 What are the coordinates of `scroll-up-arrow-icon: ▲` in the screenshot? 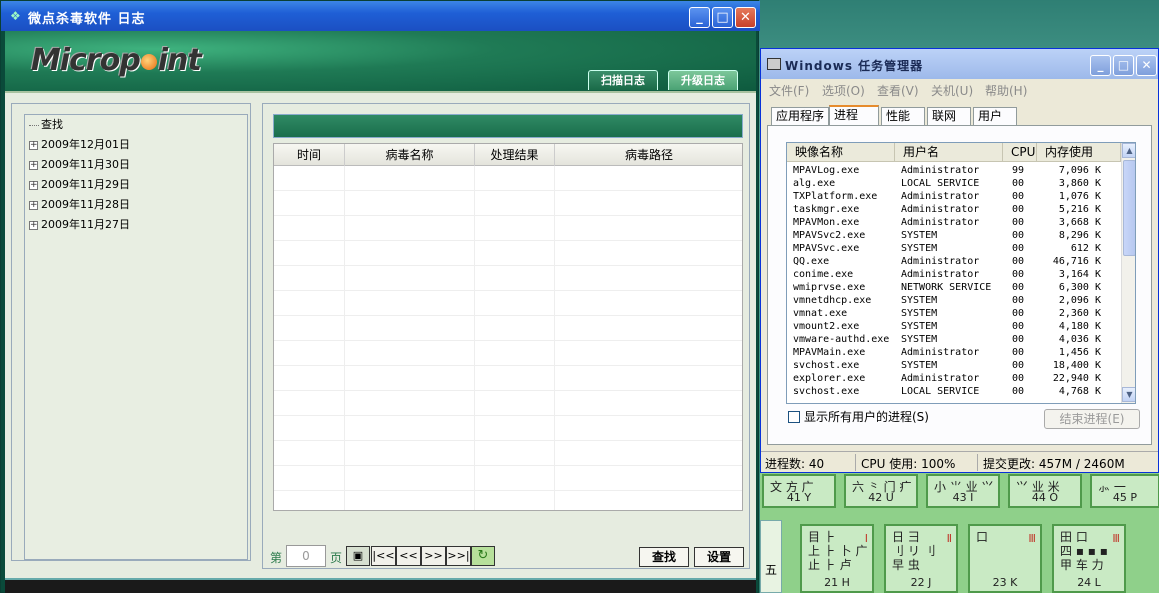 It's located at (1128, 150).